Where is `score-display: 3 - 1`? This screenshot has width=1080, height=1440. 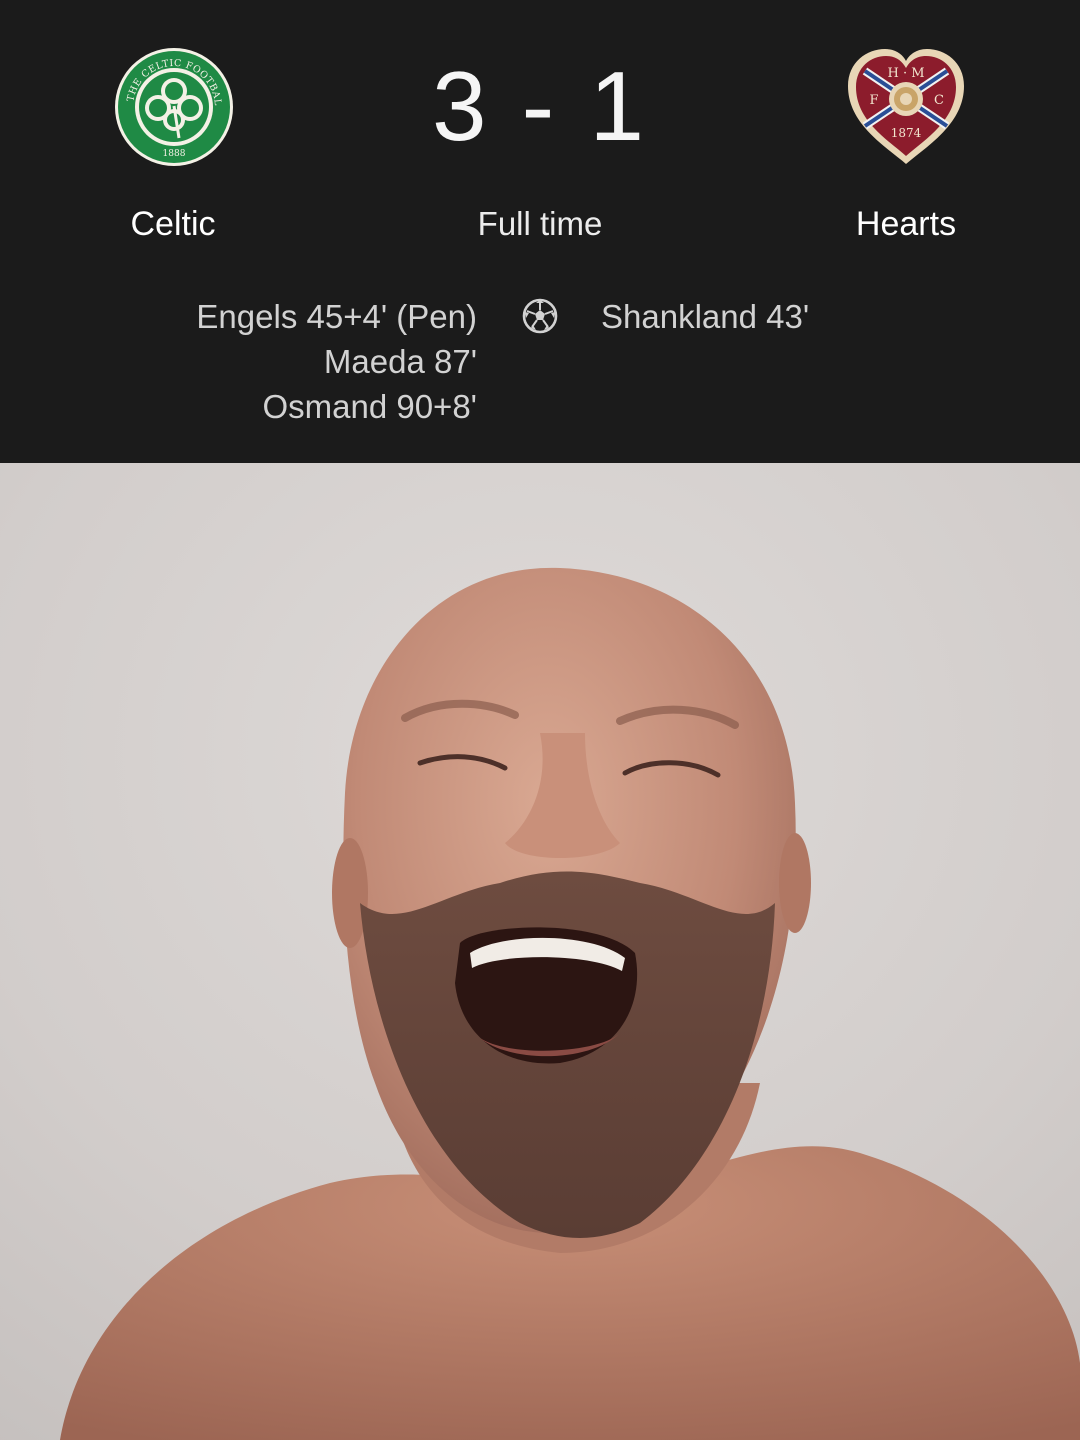
score-display: 3 - 1 is located at coordinates (540, 106).